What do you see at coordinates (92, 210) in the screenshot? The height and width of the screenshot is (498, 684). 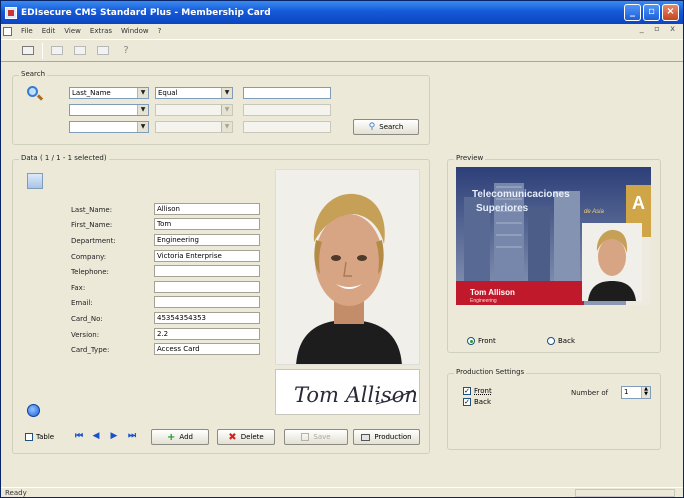 I see `label-last-name: Last_Name:` at bounding box center [92, 210].